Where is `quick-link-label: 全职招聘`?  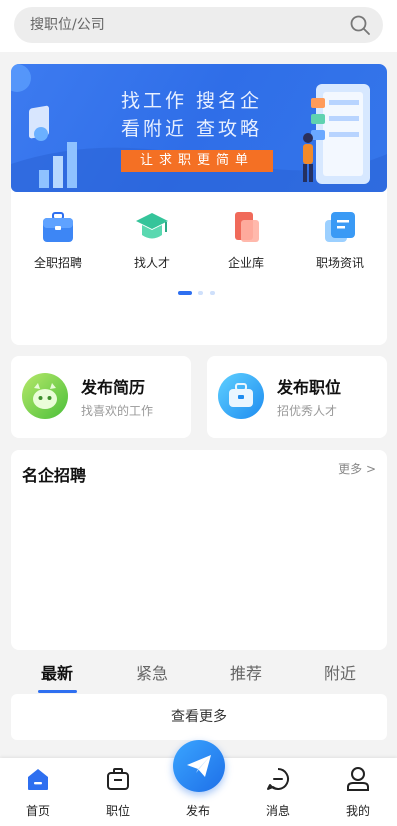 quick-link-label: 全职招聘 is located at coordinates (57, 263).